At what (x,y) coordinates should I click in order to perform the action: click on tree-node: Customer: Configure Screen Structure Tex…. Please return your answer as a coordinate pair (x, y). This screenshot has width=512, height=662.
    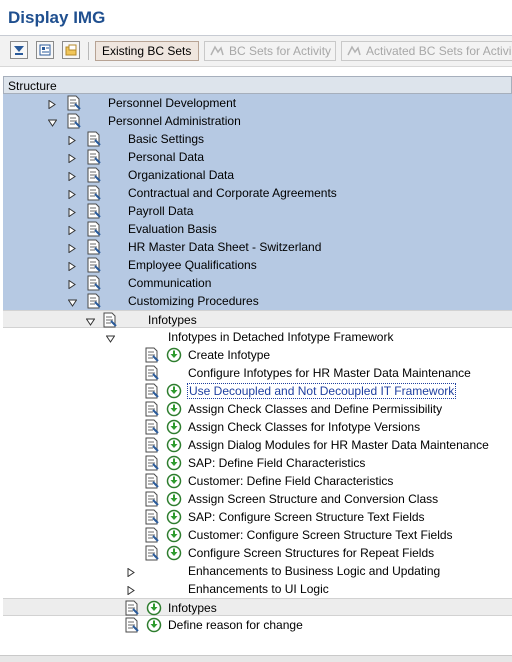
    Looking at the image, I should click on (257, 535).